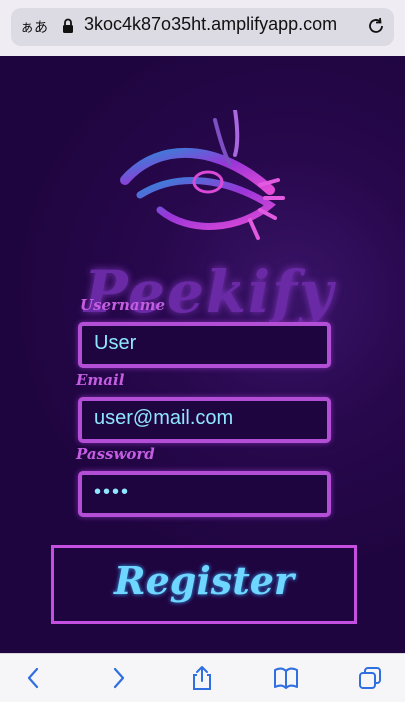  Describe the element at coordinates (204, 494) in the screenshot. I see `password-input: ••••` at that location.